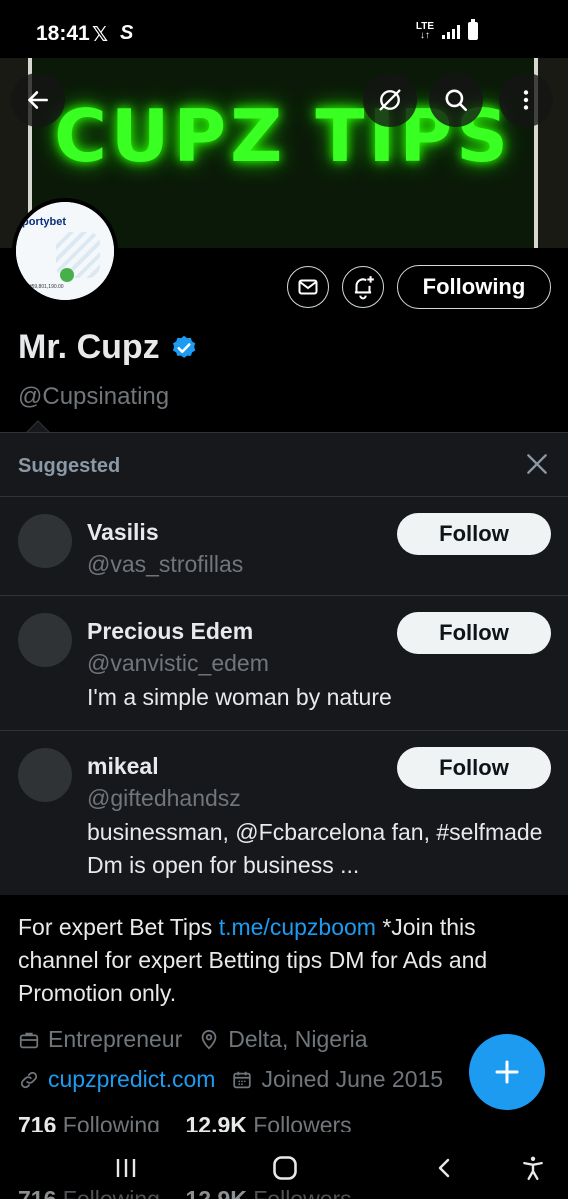 The width and height of the screenshot is (568, 1199). Describe the element at coordinates (46, 287) in the screenshot. I see `avatar-caption: ₦59,801,190.00` at that location.